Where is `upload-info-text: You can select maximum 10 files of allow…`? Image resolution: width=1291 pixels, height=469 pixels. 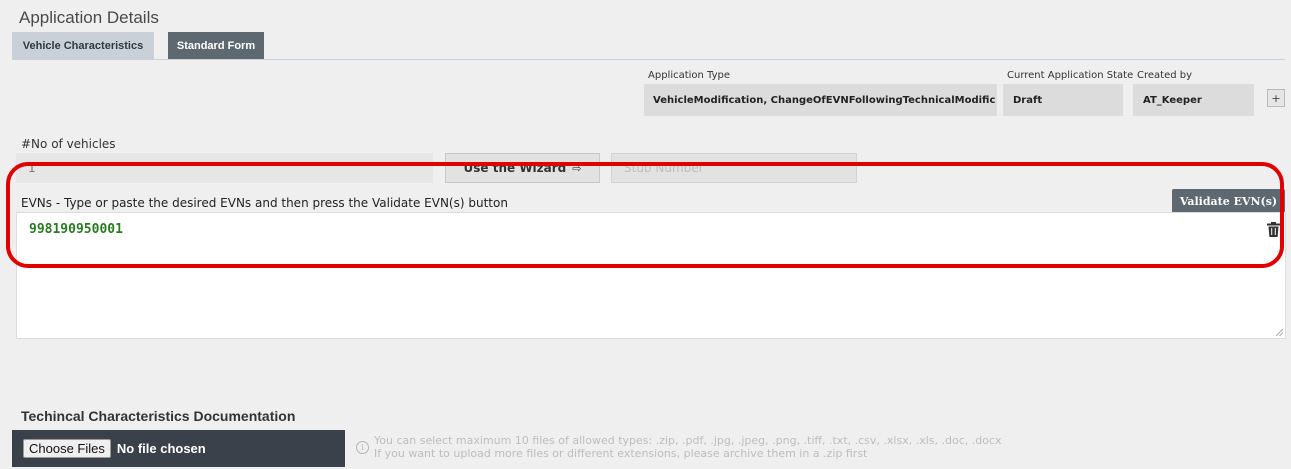
upload-info-text: You can select maximum 10 files of allow… is located at coordinates (688, 447).